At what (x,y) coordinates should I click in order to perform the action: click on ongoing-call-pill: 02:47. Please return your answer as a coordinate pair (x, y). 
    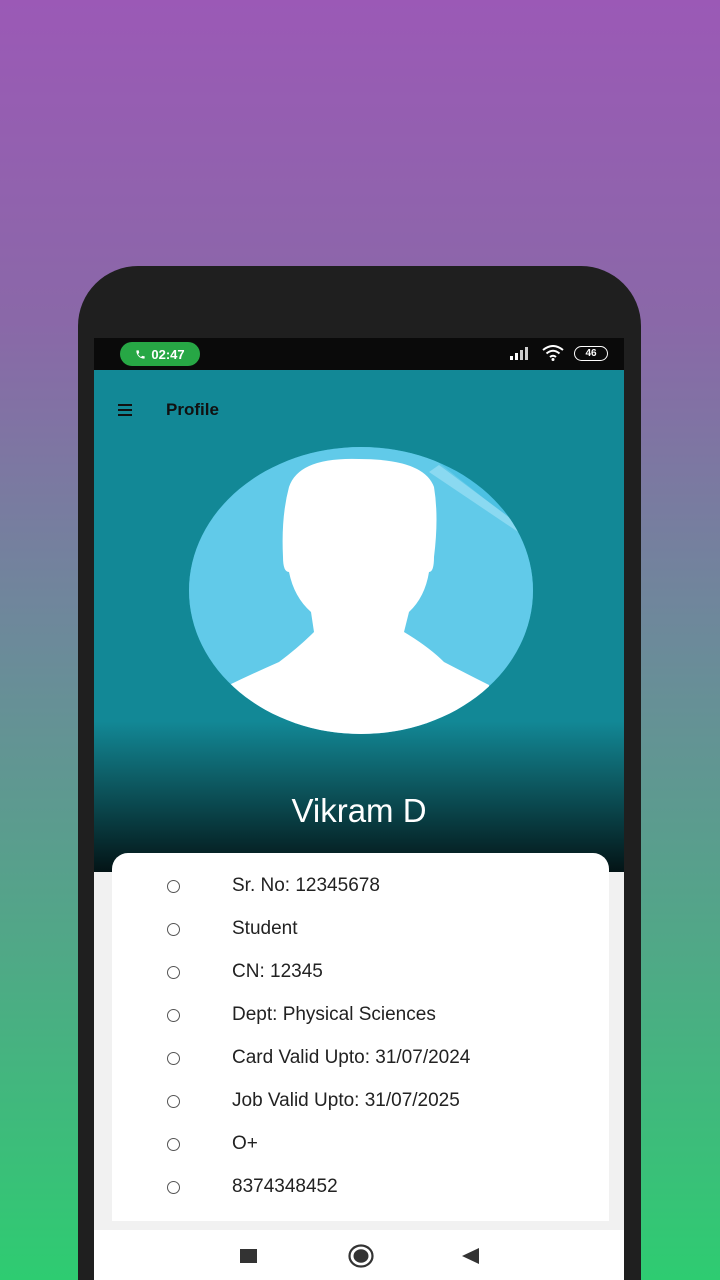
    Looking at the image, I should click on (160, 354).